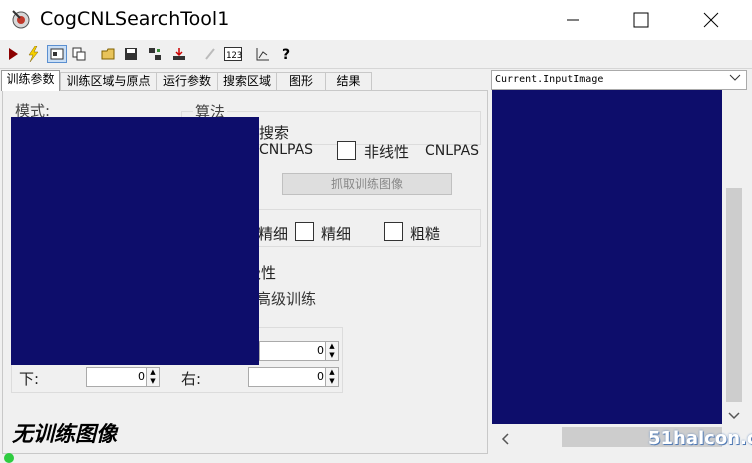  I want to click on right-label: 右:, so click(191, 379).